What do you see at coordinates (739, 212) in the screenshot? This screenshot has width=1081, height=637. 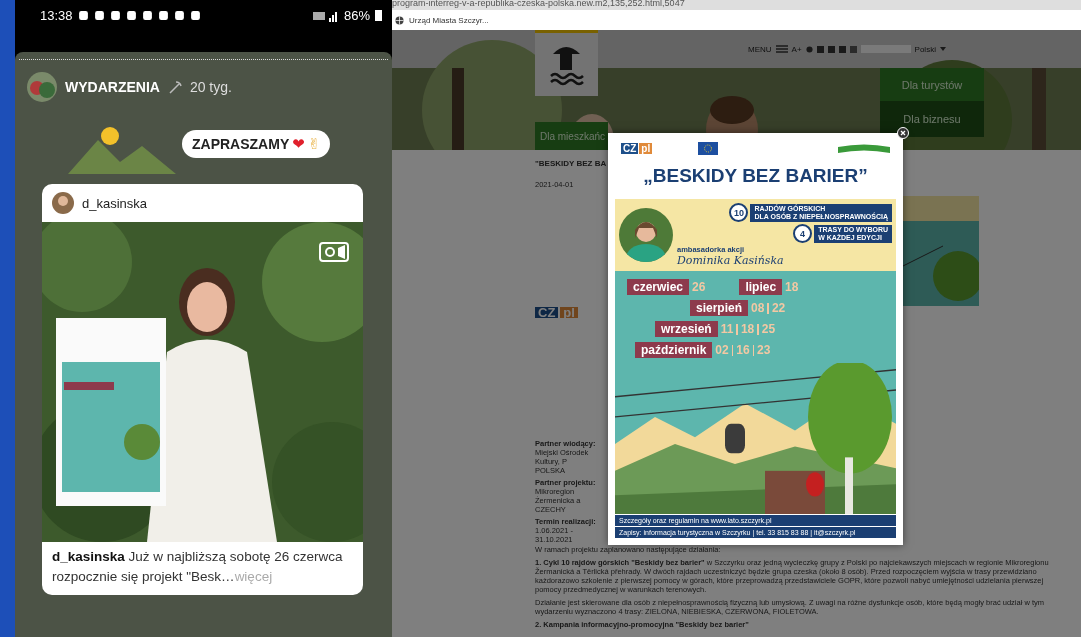 I see `count-badge: 10` at bounding box center [739, 212].